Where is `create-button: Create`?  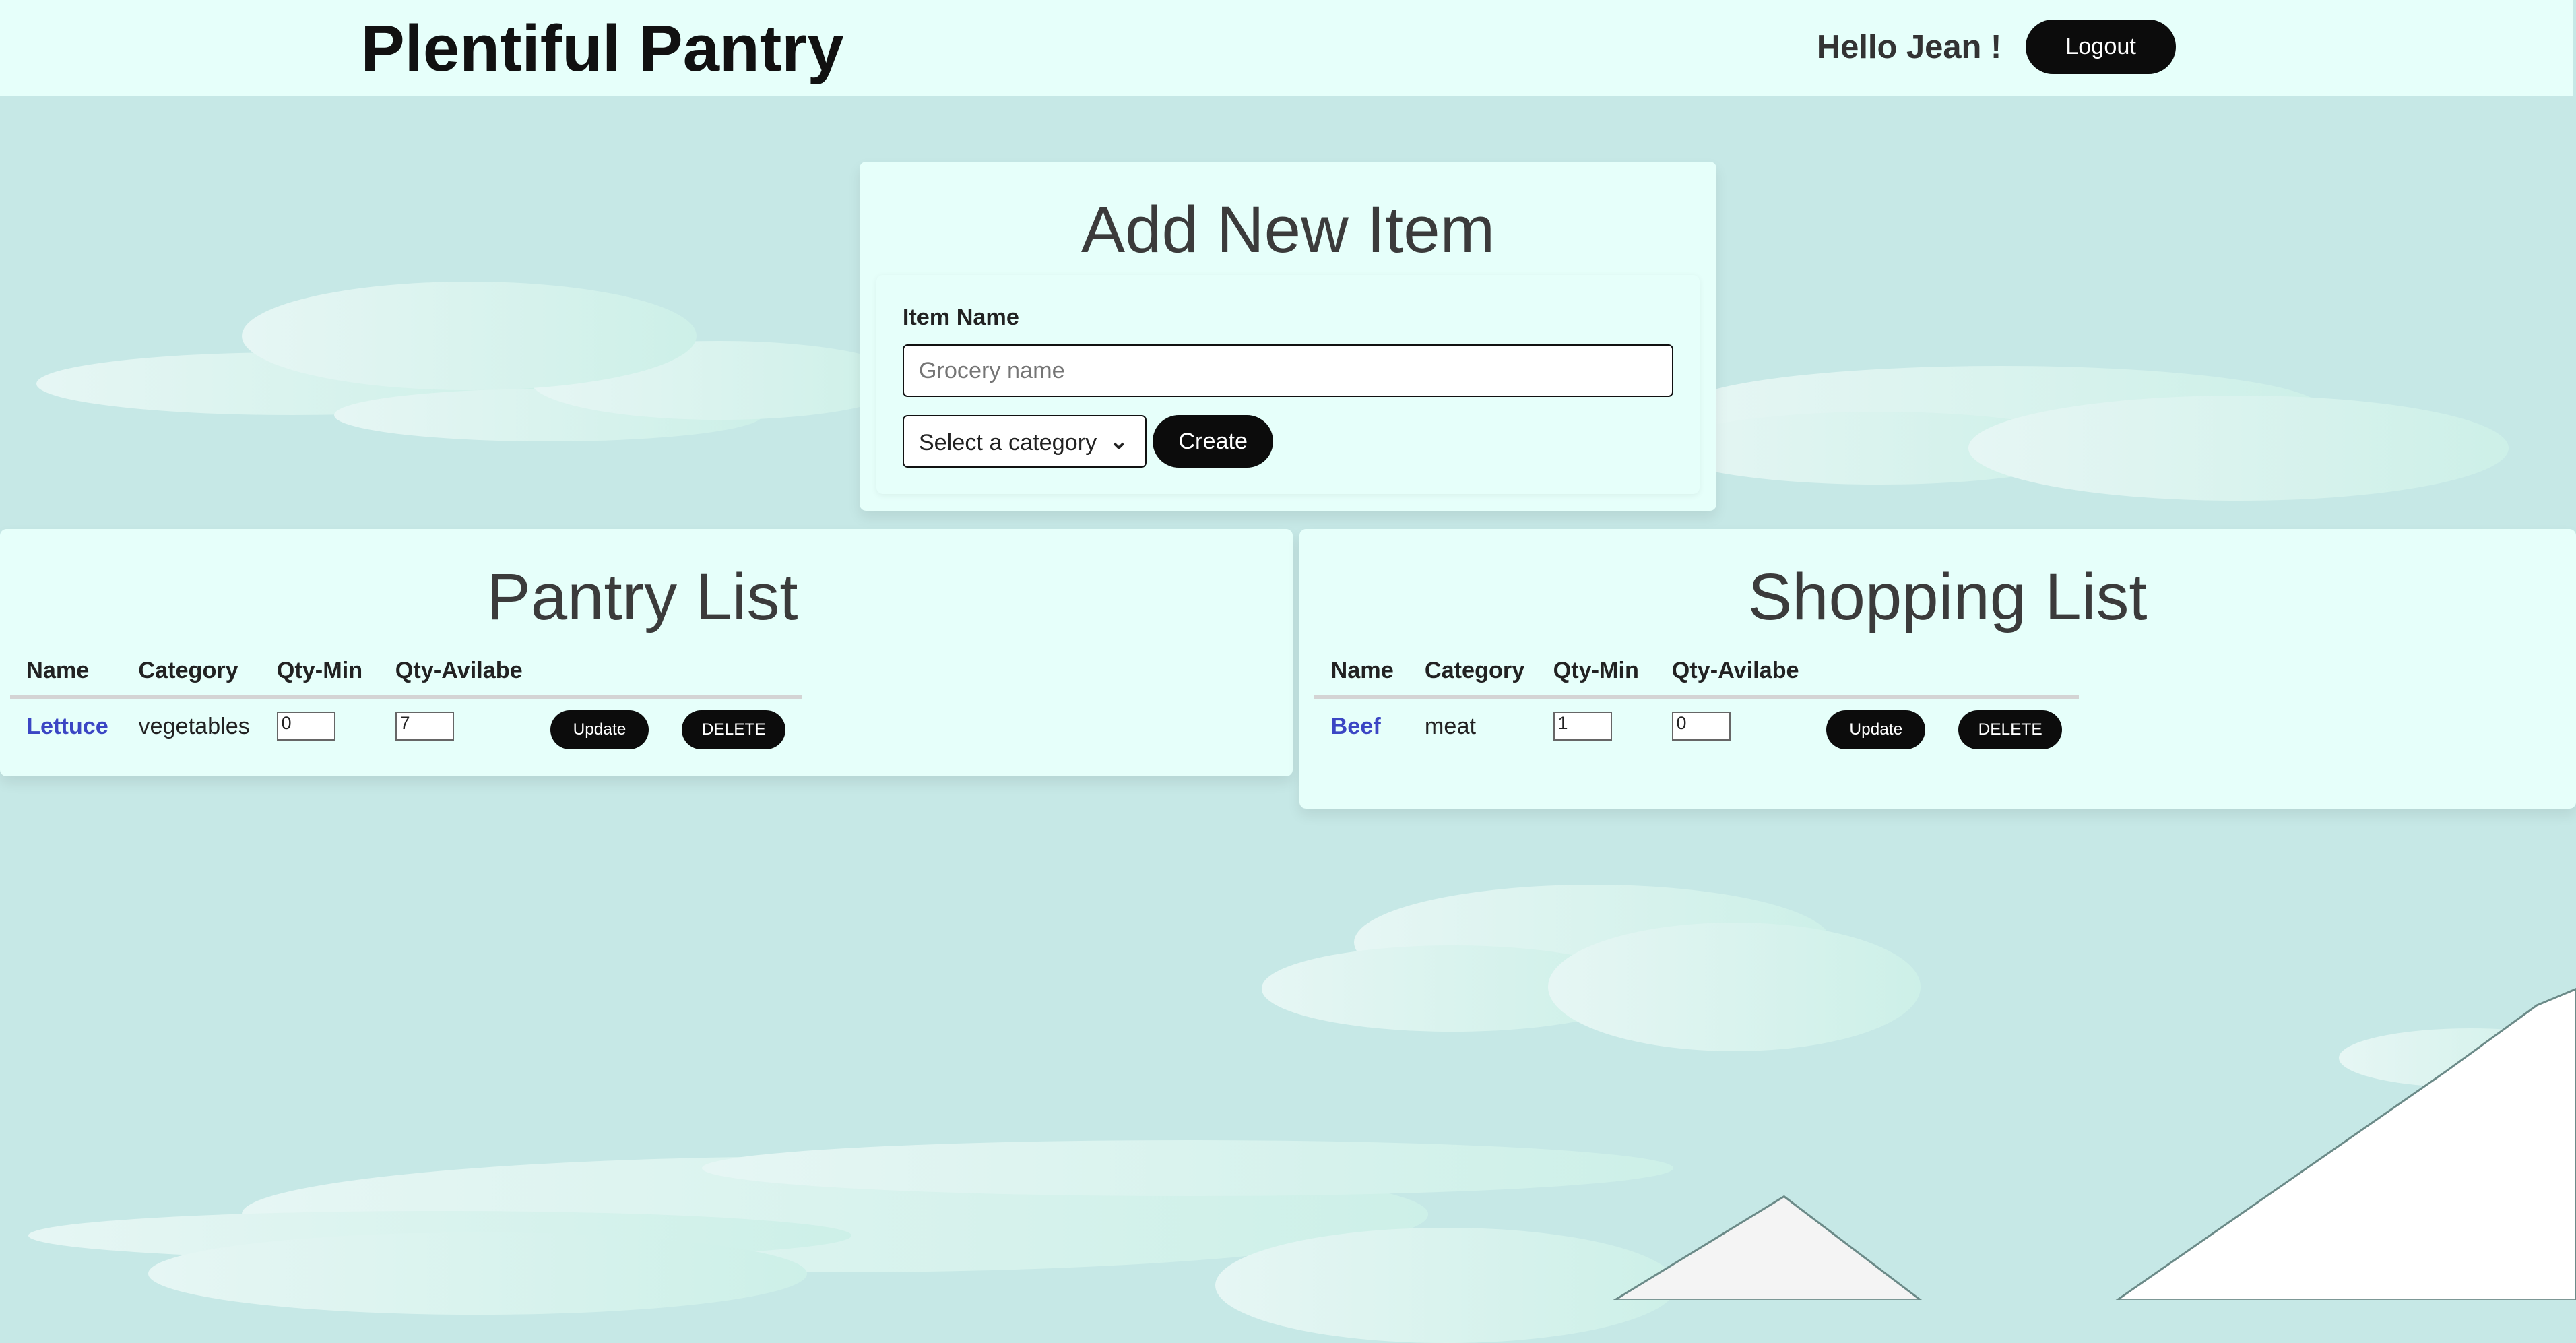 create-button: Create is located at coordinates (1213, 441).